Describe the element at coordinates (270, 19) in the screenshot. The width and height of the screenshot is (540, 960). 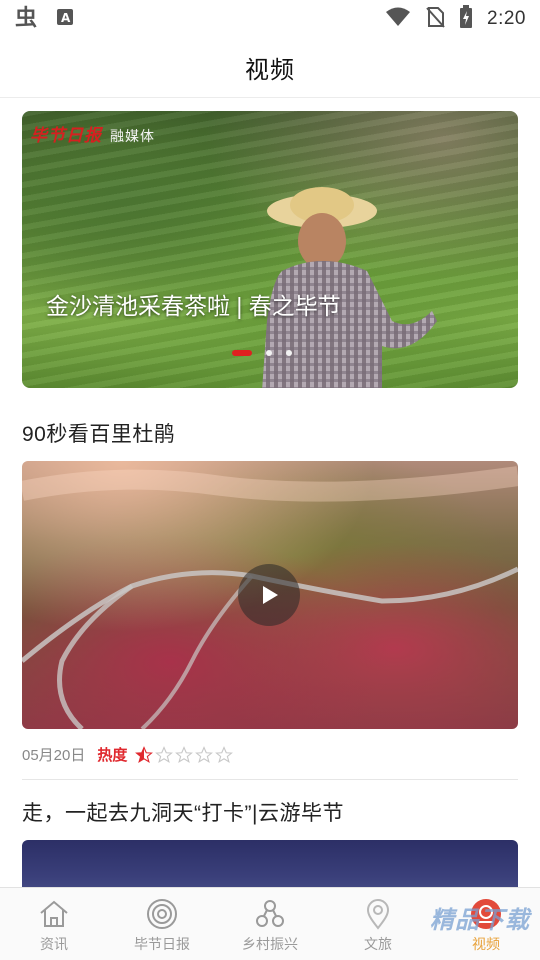
I see `status-bar: 虫 A 2:20` at that location.